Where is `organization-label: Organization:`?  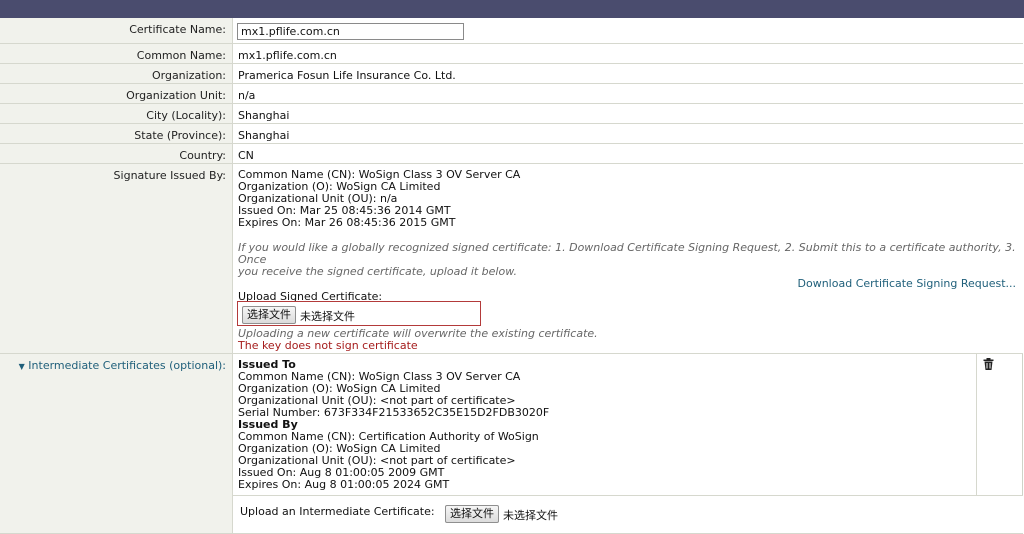
organization-label: Organization: is located at coordinates (116, 74).